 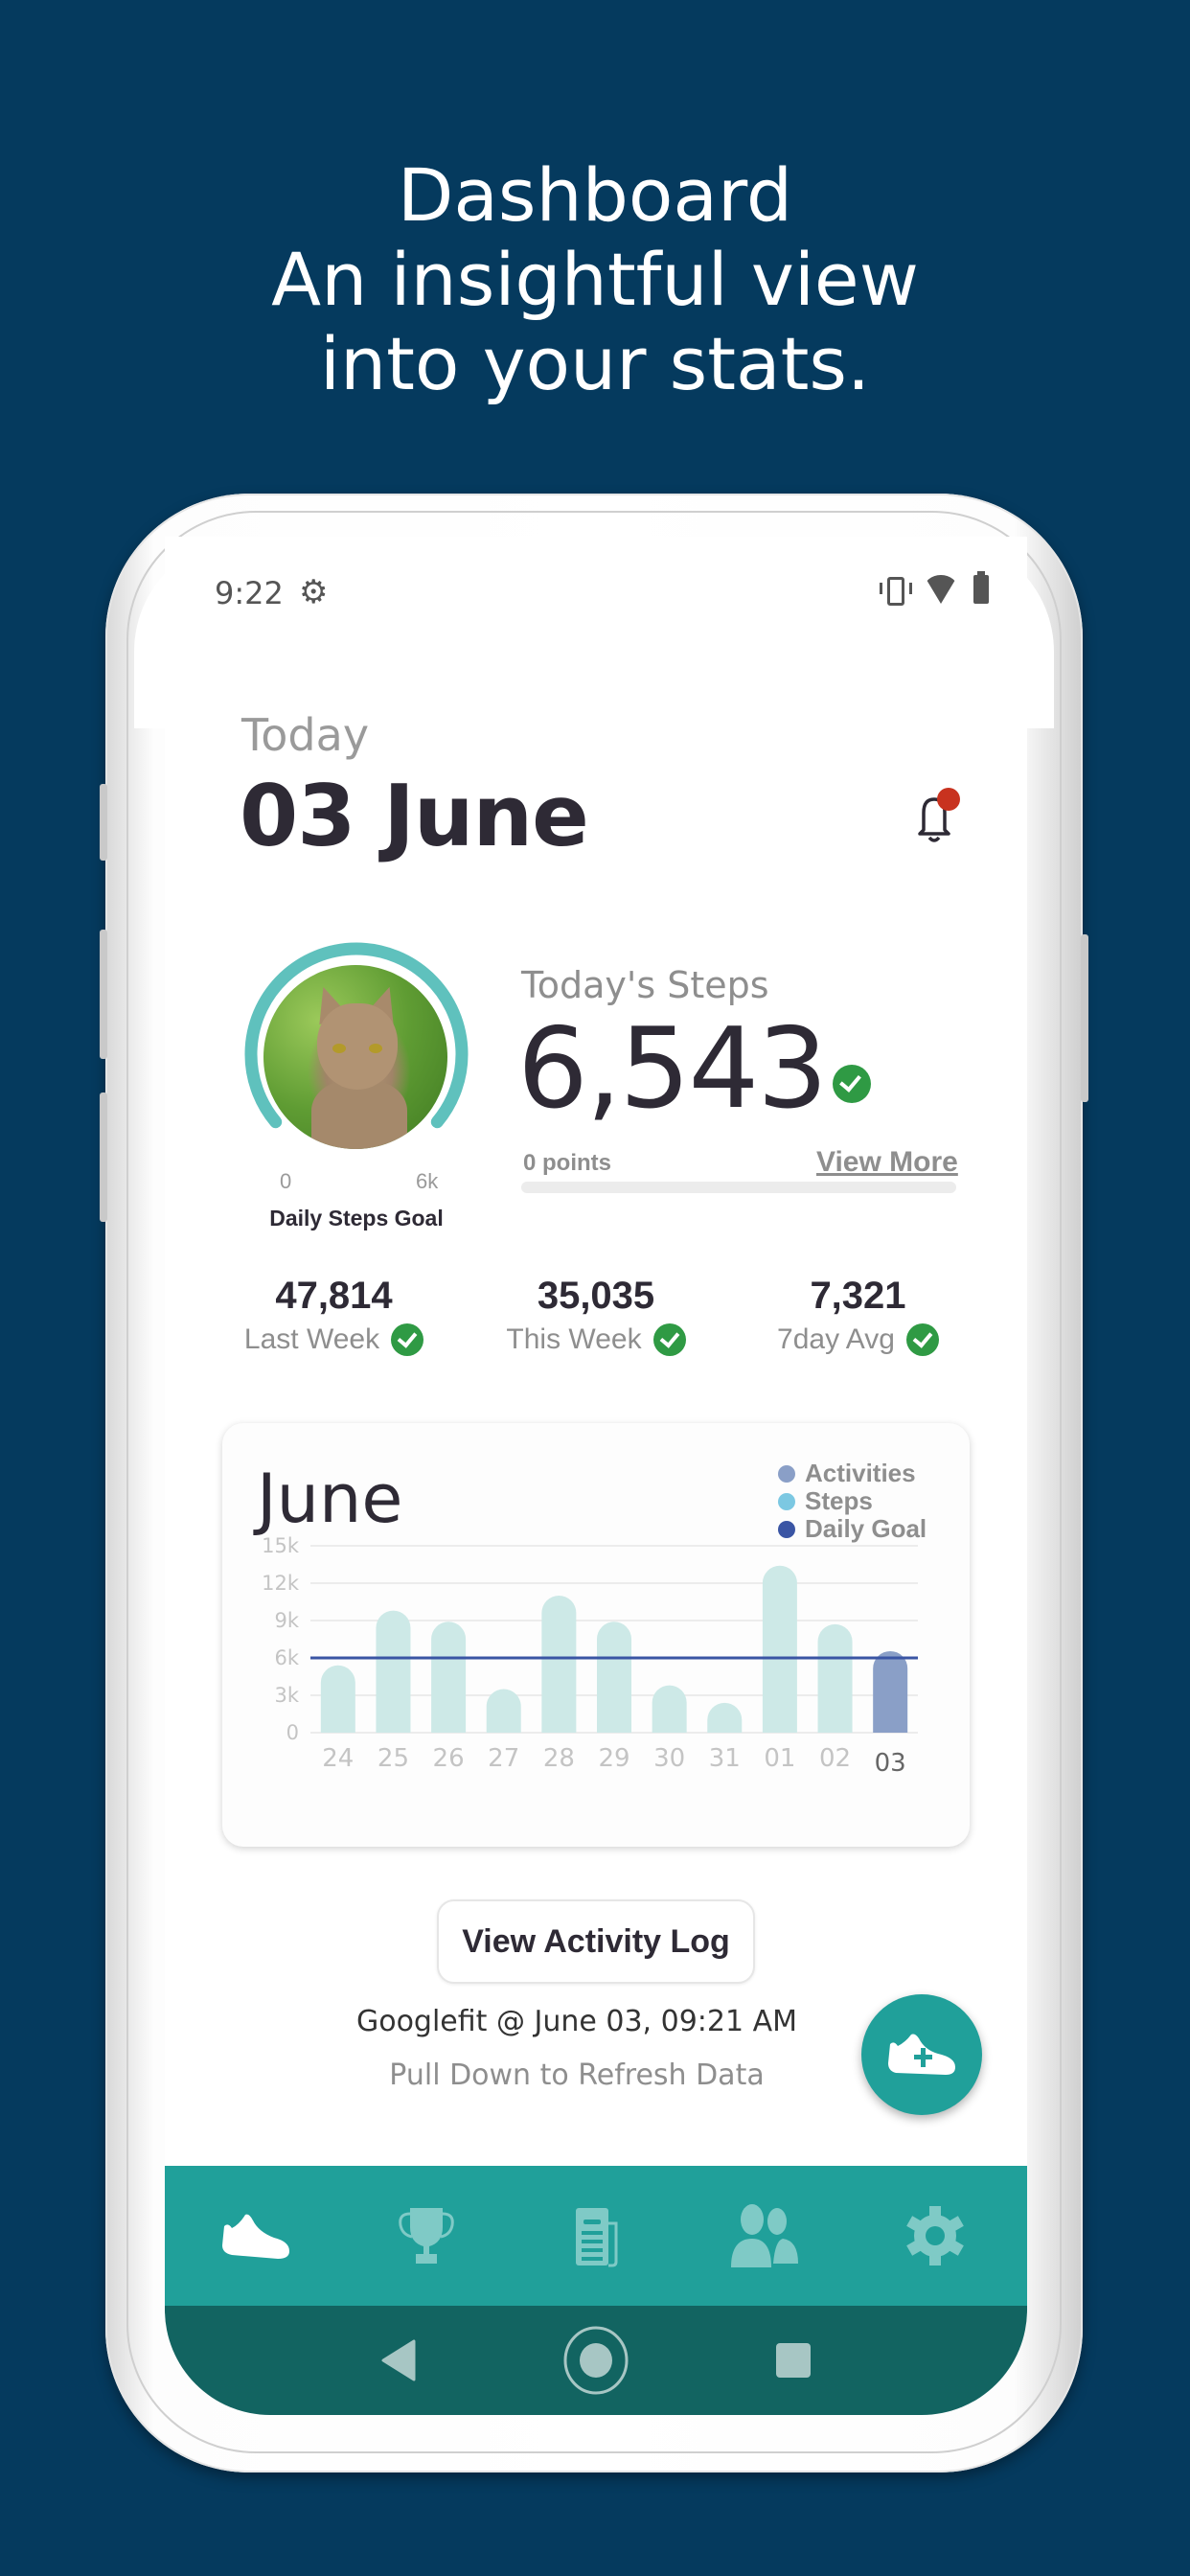 I want to click on nav-item-settings, so click(x=936, y=2236).